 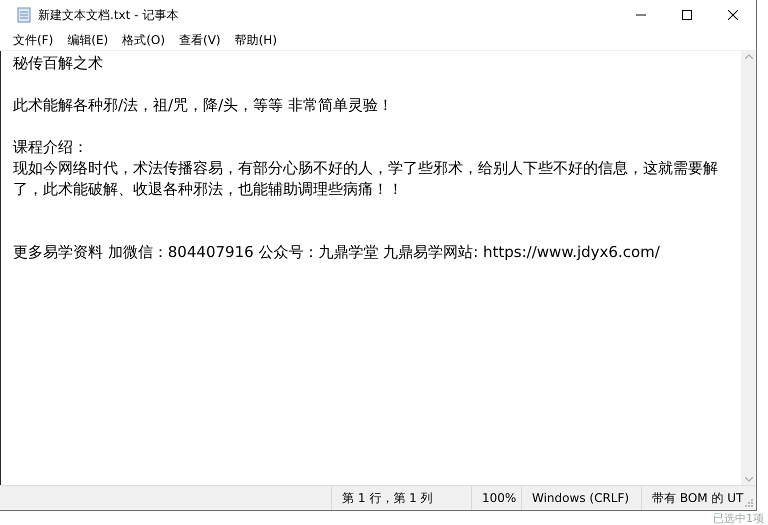 What do you see at coordinates (733, 15) in the screenshot?
I see `close-icon` at bounding box center [733, 15].